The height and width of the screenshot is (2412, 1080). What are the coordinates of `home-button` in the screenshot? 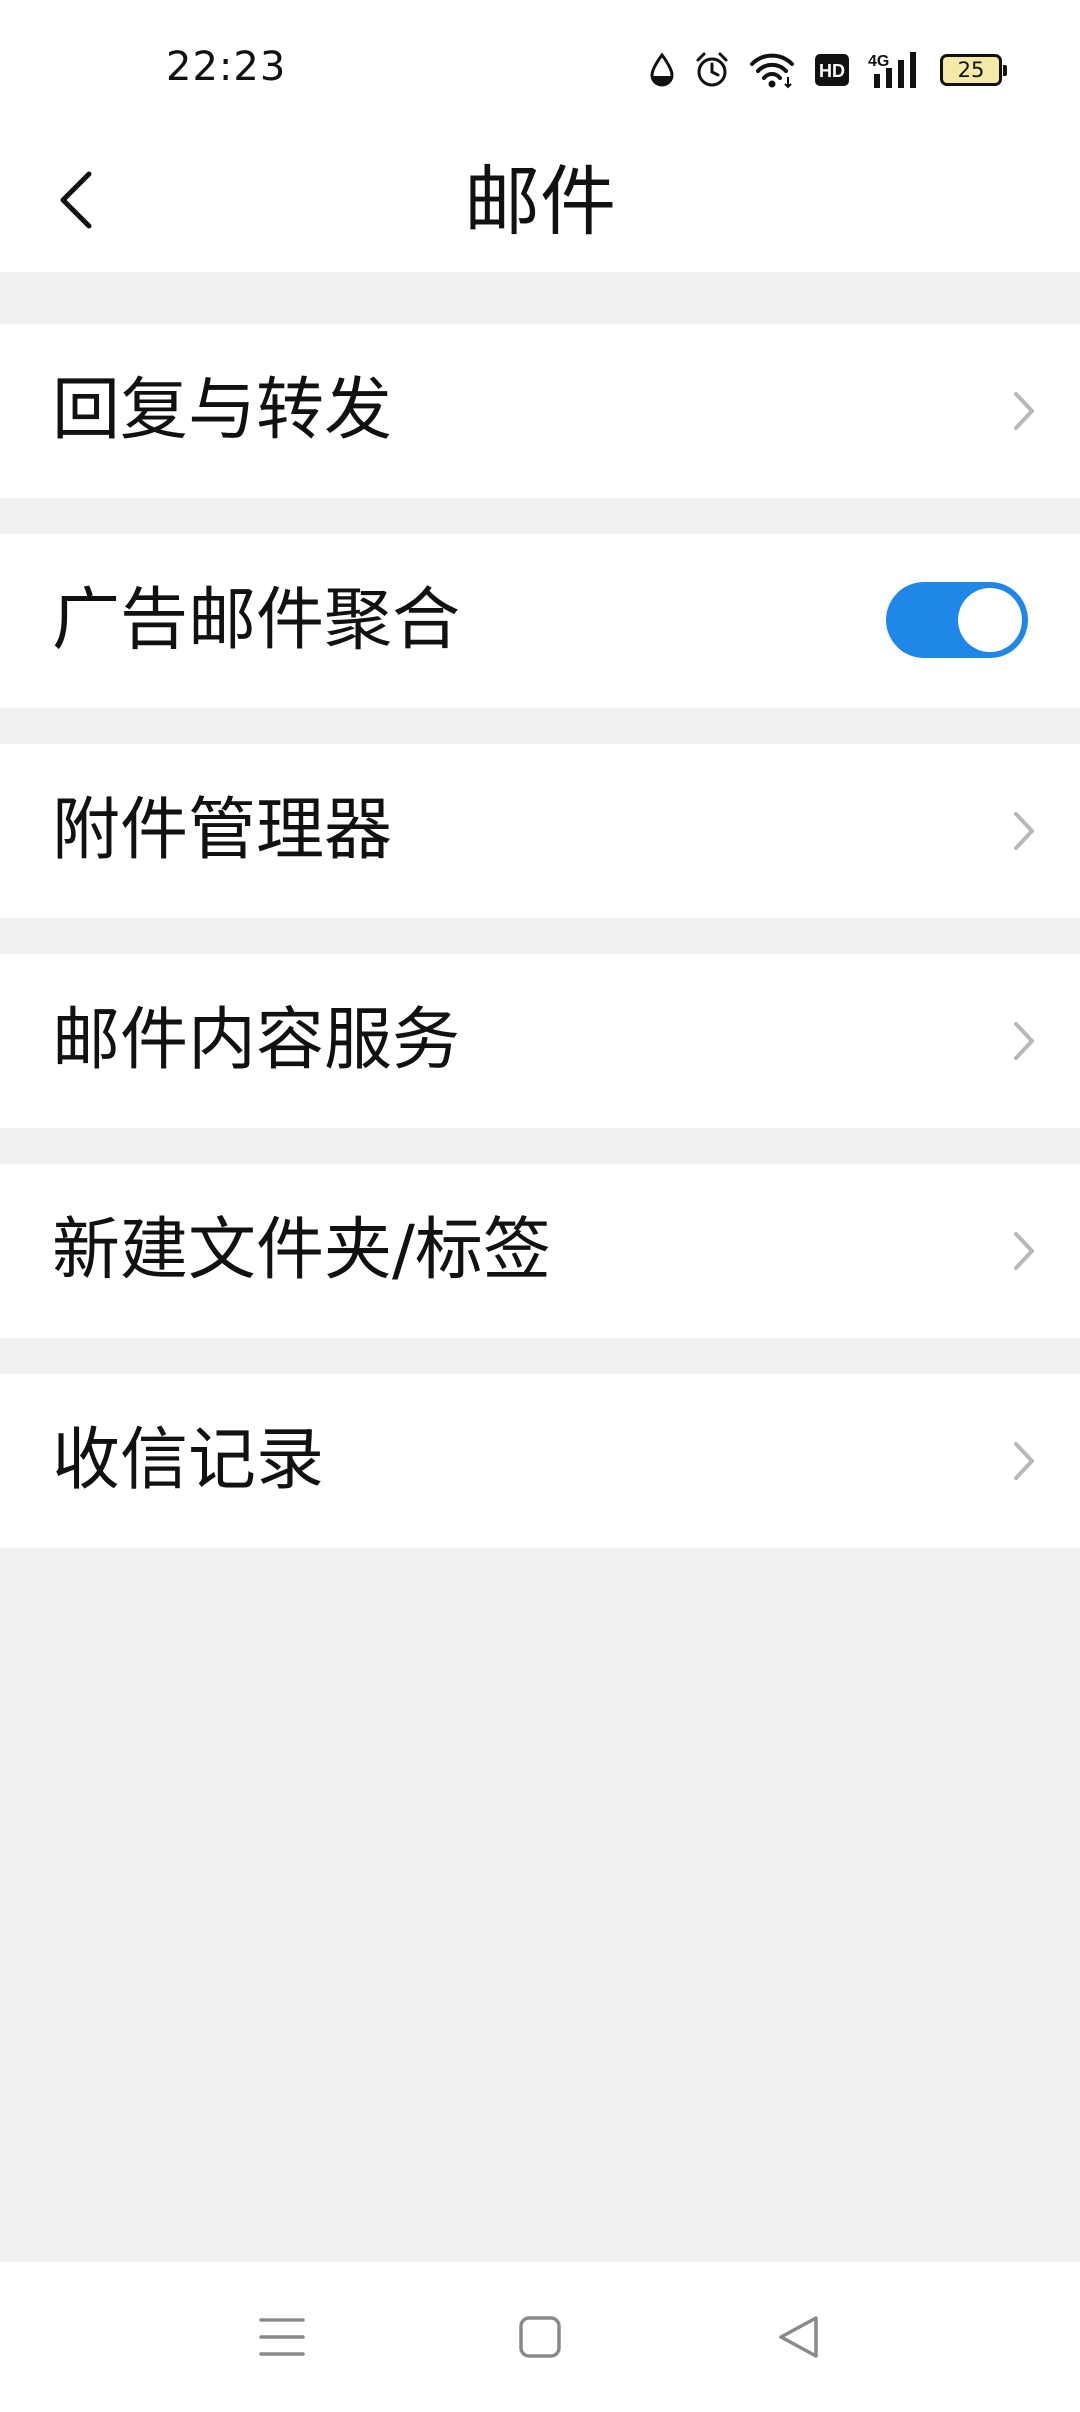 It's located at (540, 2337).